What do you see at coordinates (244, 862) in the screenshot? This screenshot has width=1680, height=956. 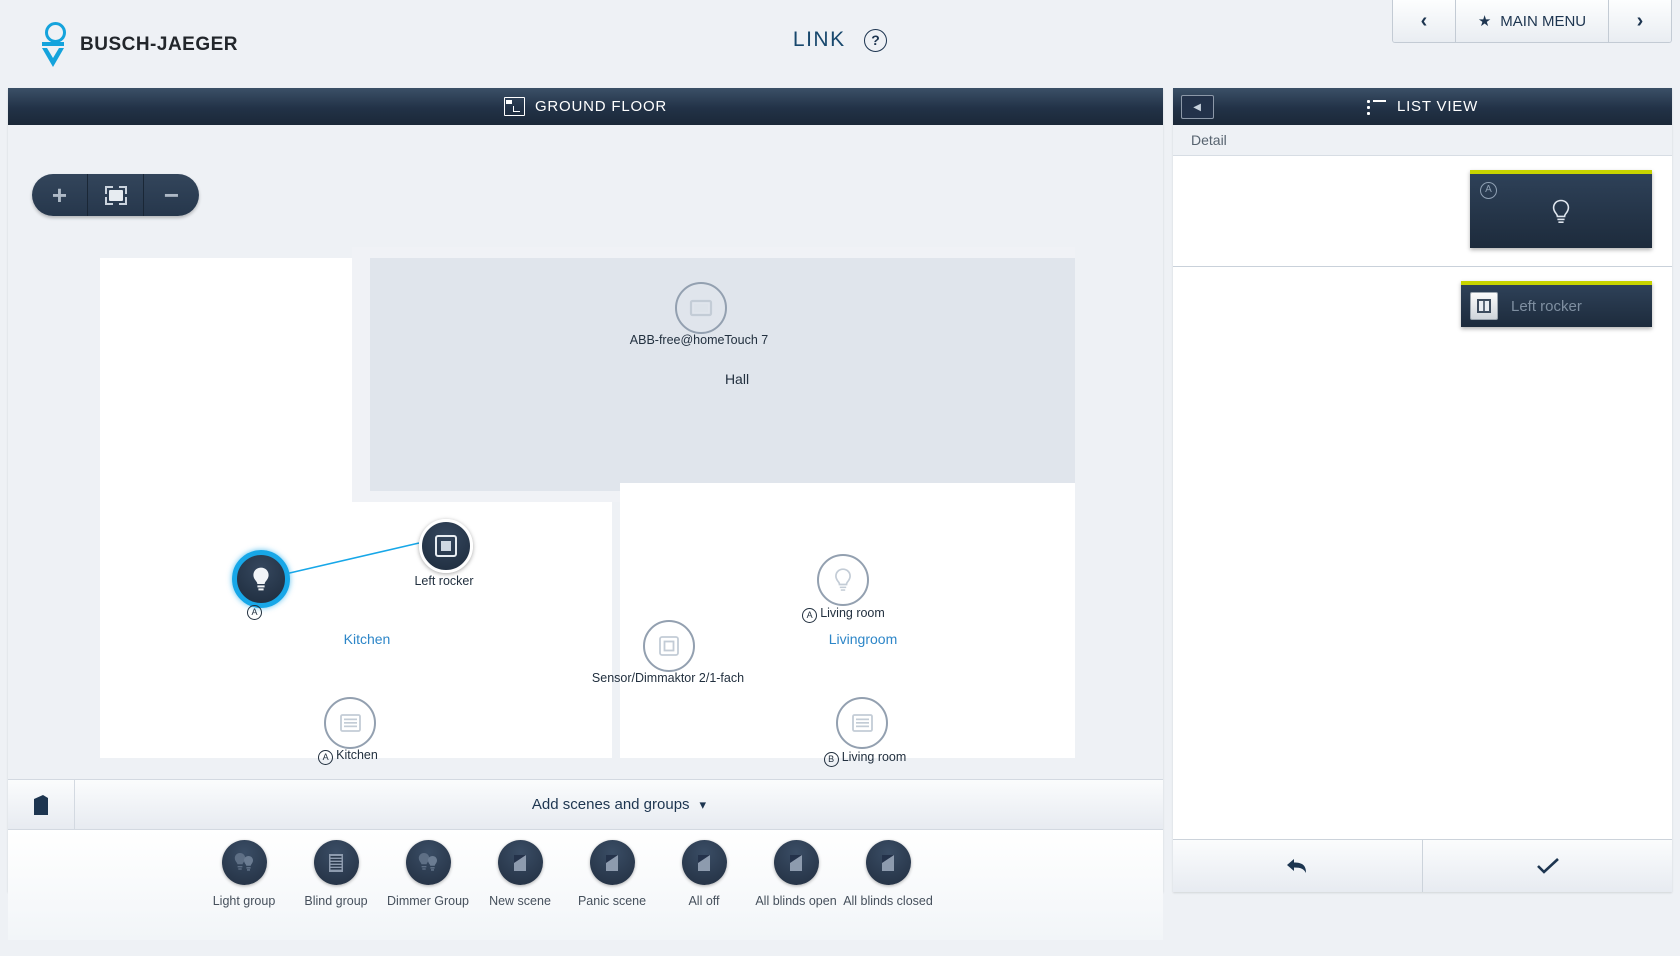 I see `light-group-icon` at bounding box center [244, 862].